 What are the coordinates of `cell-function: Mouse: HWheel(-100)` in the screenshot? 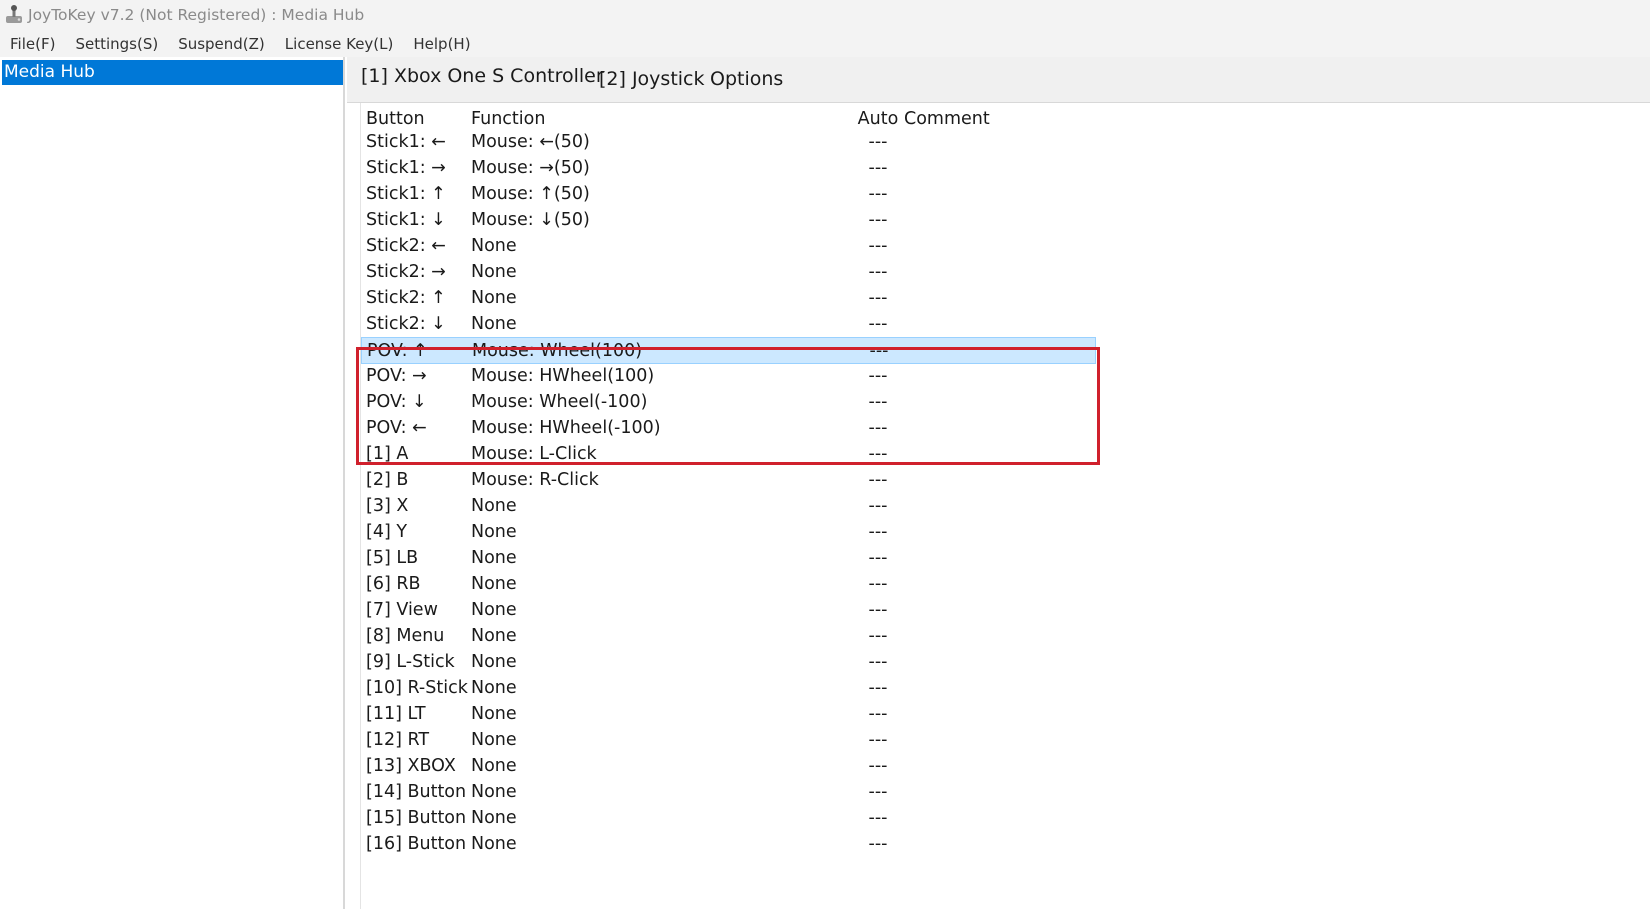 It's located at (566, 428).